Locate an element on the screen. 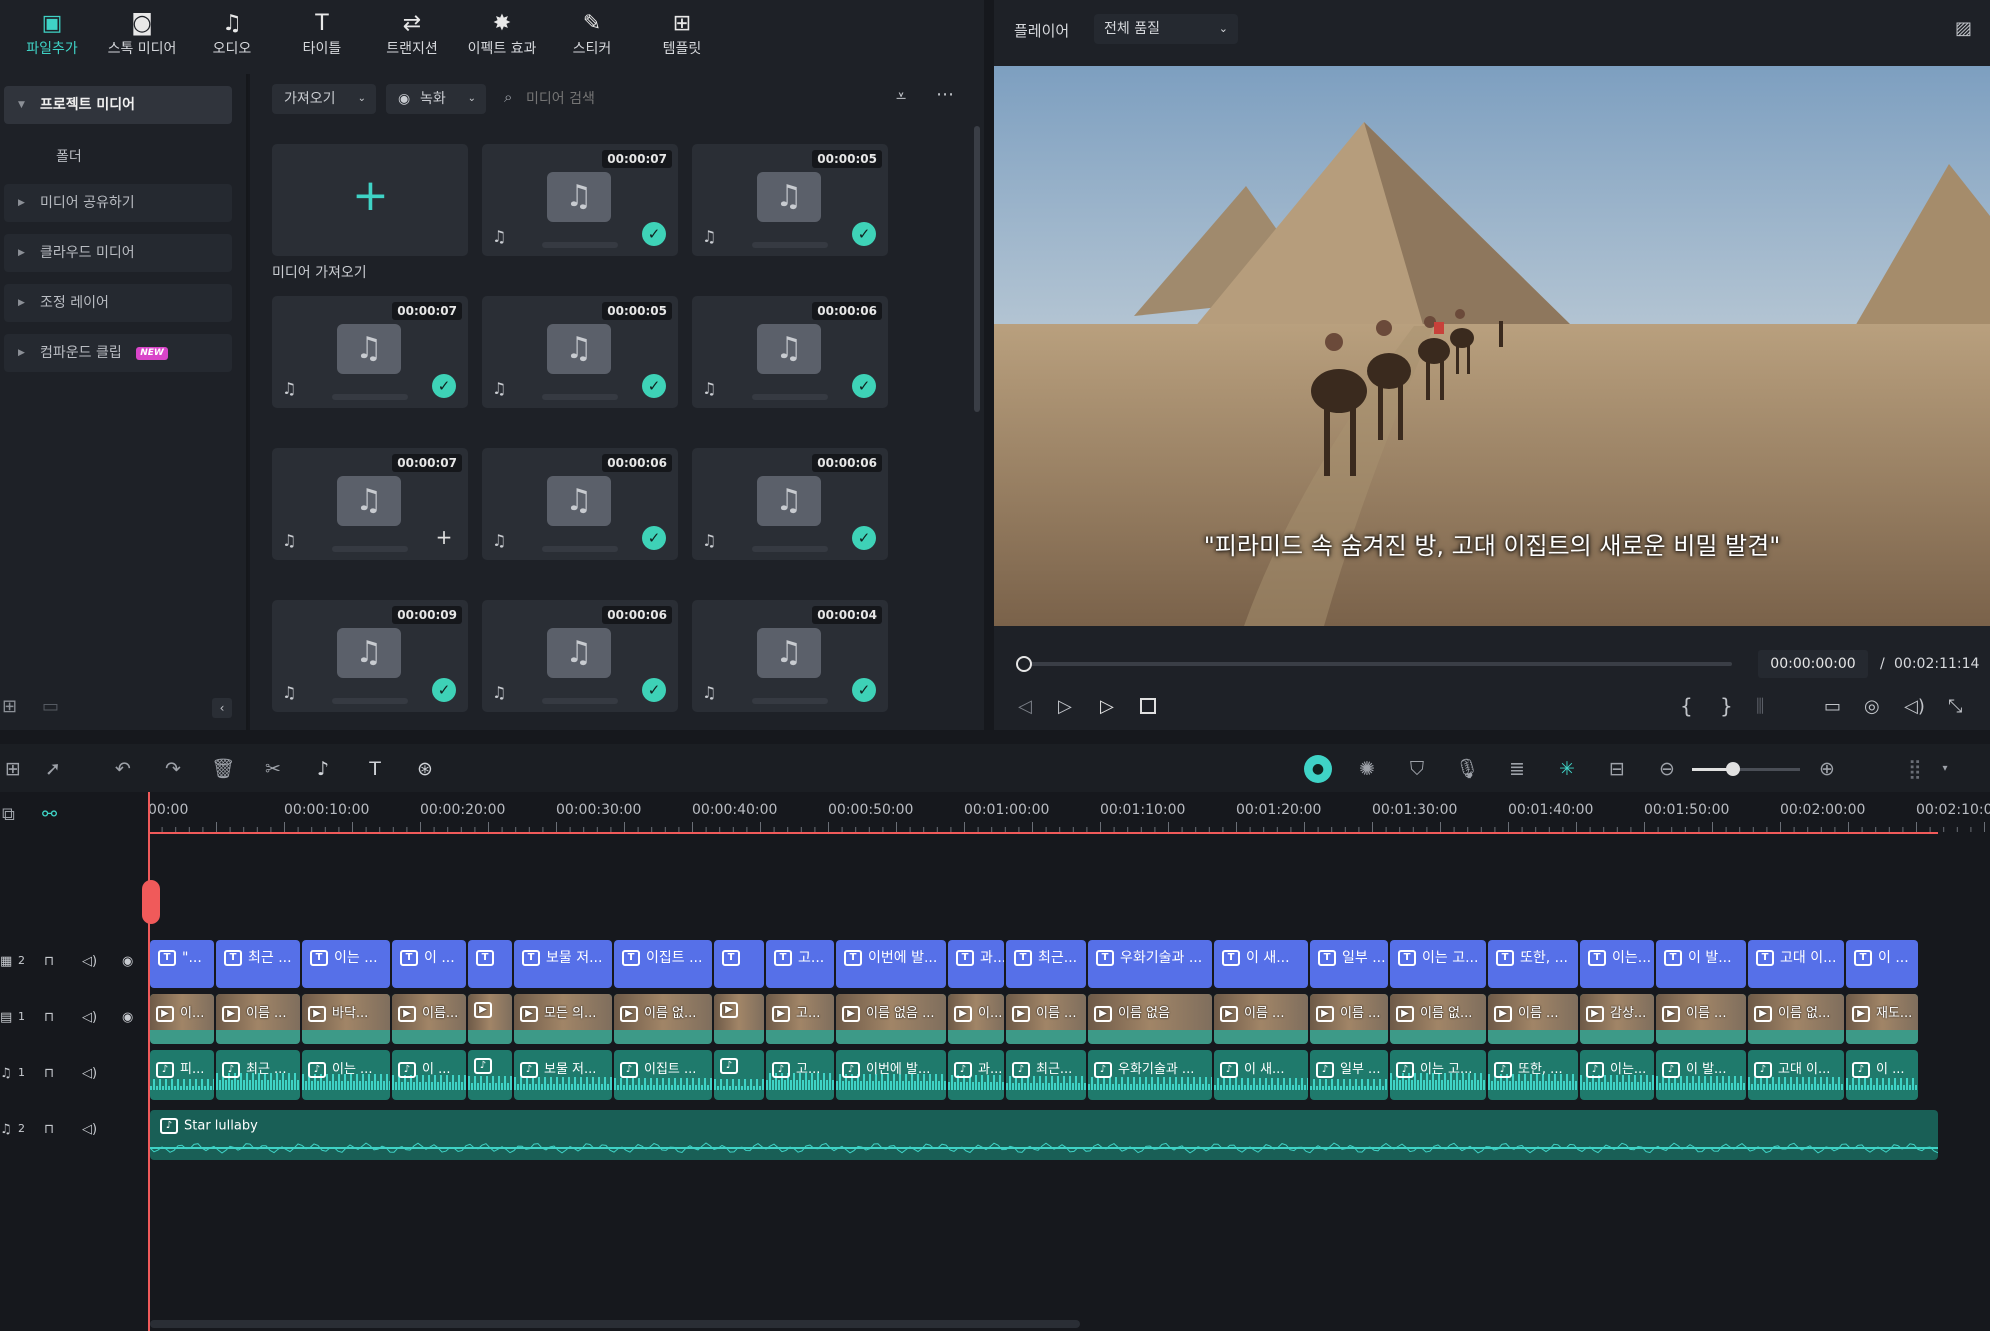 Image resolution: width=1990 pixels, height=1331 pixels. sidebar-item-compound-clip: ▶ 컴파운드 클립 NEW is located at coordinates (118, 353).